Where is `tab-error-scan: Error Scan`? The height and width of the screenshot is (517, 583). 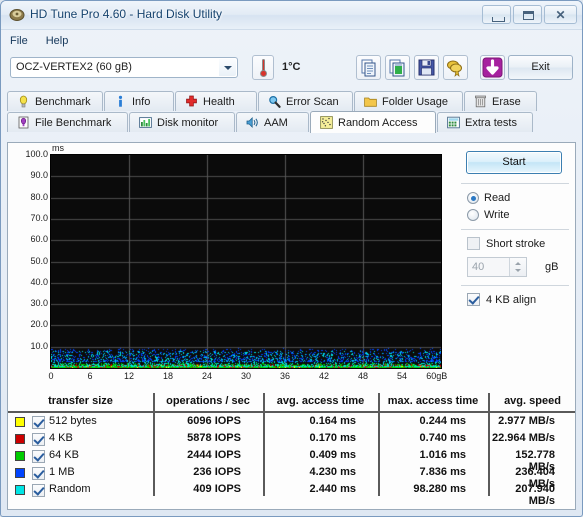 tab-error-scan: Error Scan is located at coordinates (305, 101).